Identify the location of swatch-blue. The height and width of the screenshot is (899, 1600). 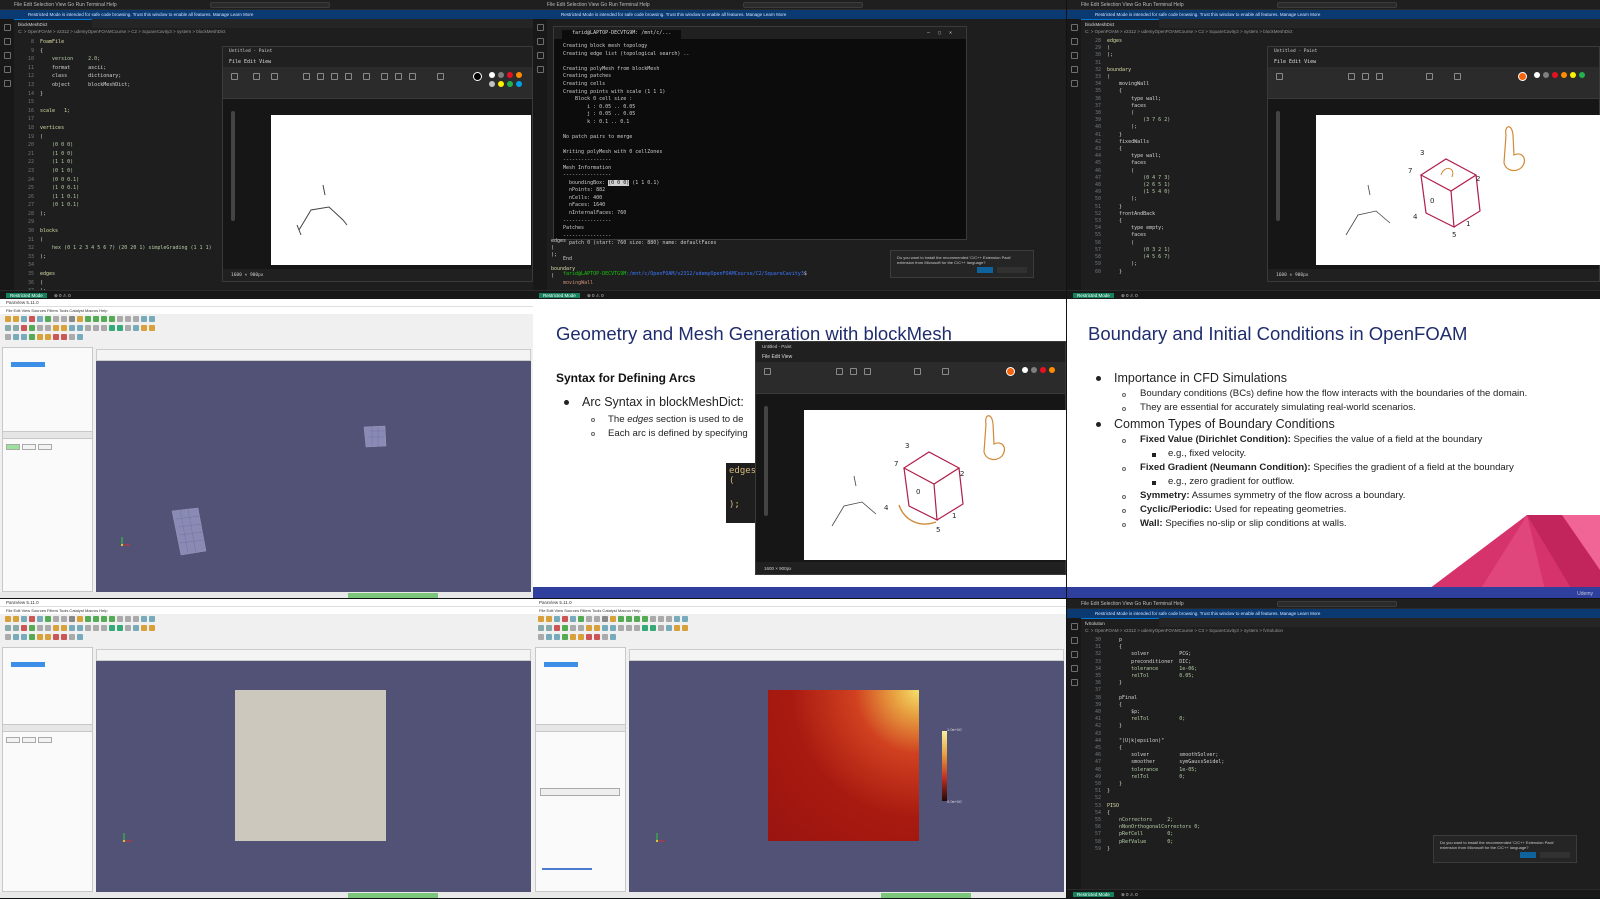
(519, 84).